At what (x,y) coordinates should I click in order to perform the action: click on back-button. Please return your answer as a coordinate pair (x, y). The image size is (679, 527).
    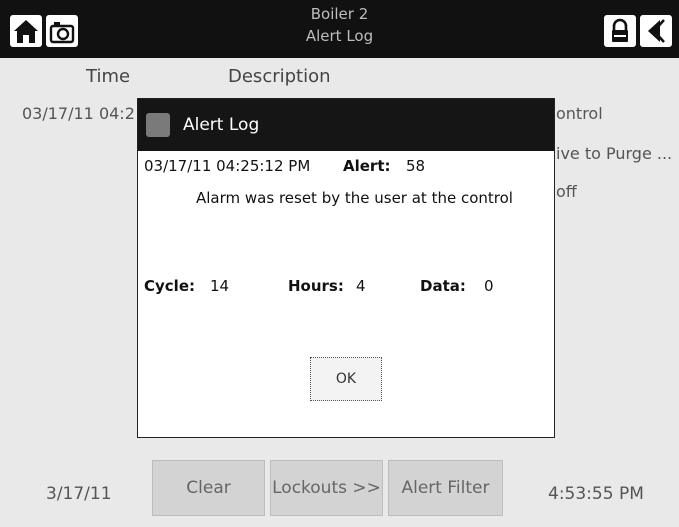
    Looking at the image, I should click on (656, 31).